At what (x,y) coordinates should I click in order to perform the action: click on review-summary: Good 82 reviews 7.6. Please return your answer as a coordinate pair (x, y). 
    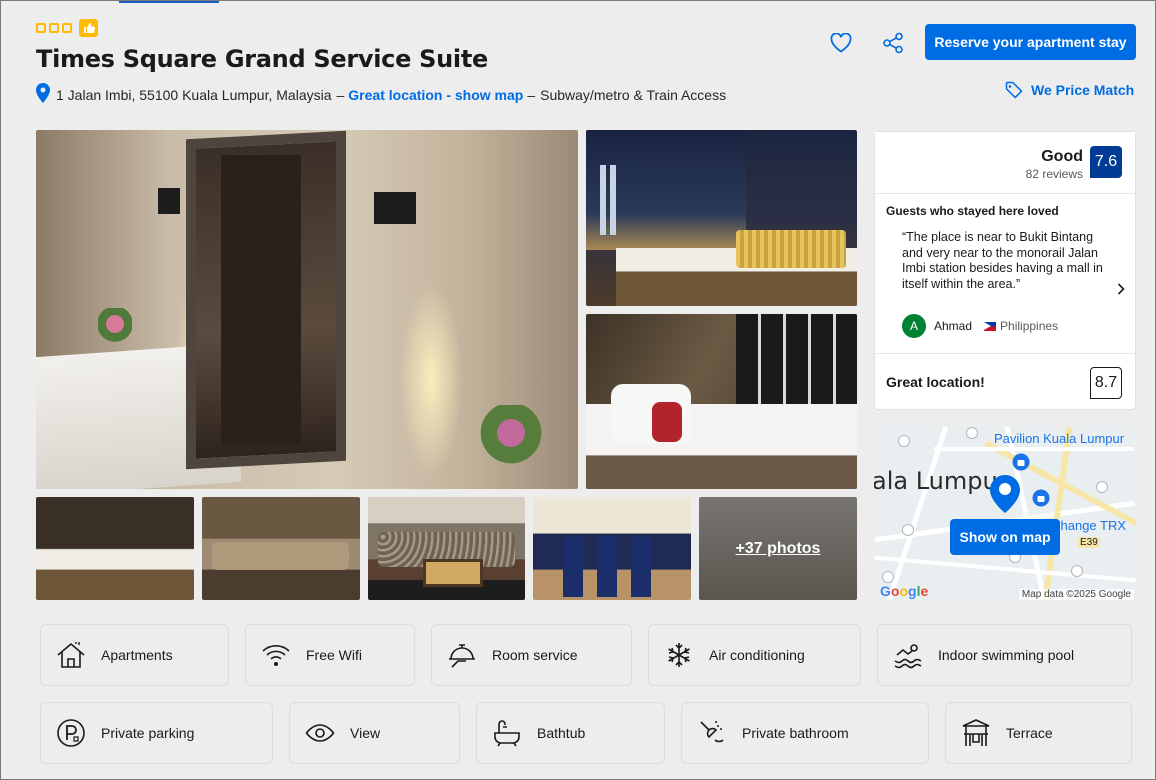
    Looking at the image, I should click on (1005, 163).